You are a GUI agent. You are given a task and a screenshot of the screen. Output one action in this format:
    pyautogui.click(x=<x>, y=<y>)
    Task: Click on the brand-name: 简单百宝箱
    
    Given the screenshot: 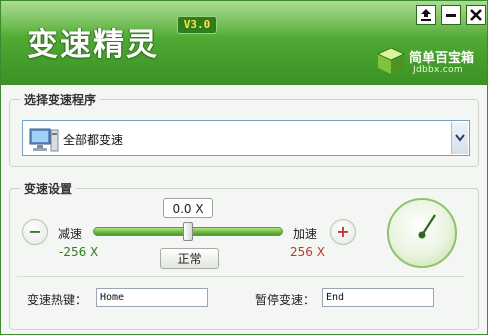 What is the action you would take?
    pyautogui.click(x=442, y=58)
    